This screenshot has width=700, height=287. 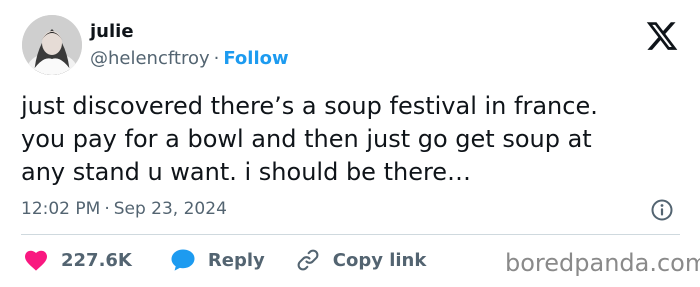 I want to click on heart-icon, so click(x=36, y=260).